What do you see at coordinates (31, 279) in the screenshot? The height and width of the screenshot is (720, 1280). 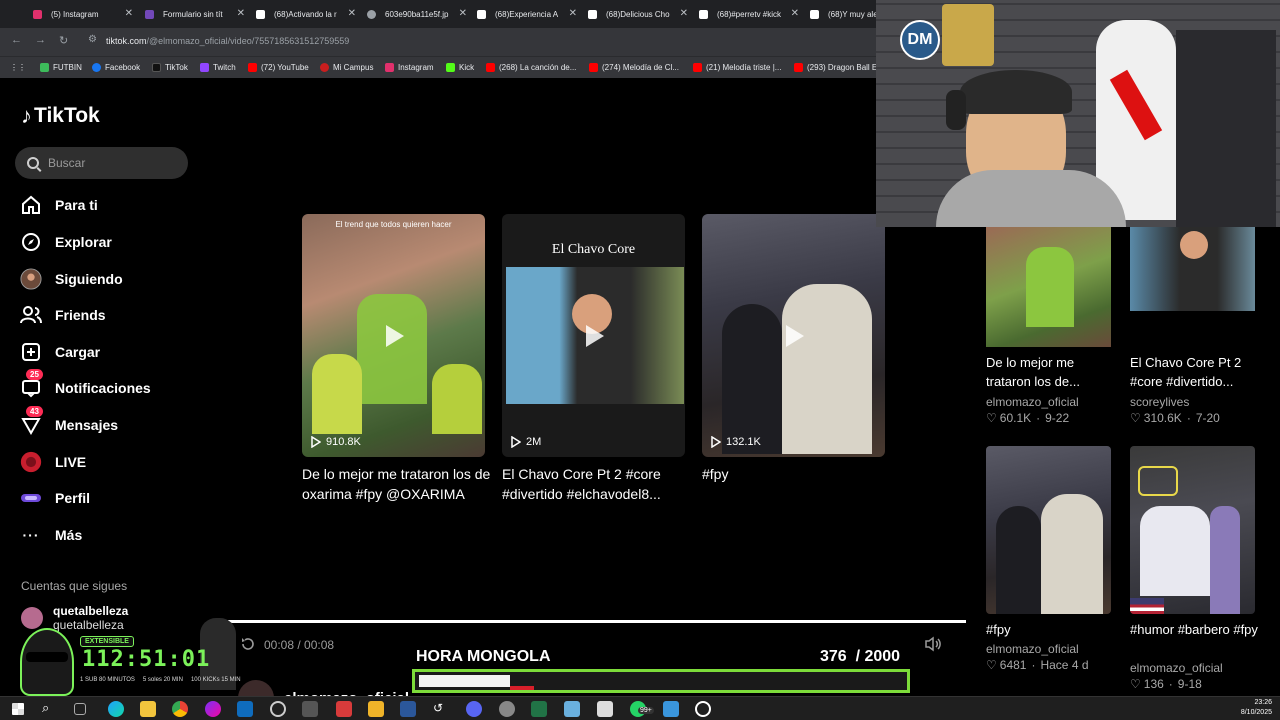 I see `following-avatar-icon` at bounding box center [31, 279].